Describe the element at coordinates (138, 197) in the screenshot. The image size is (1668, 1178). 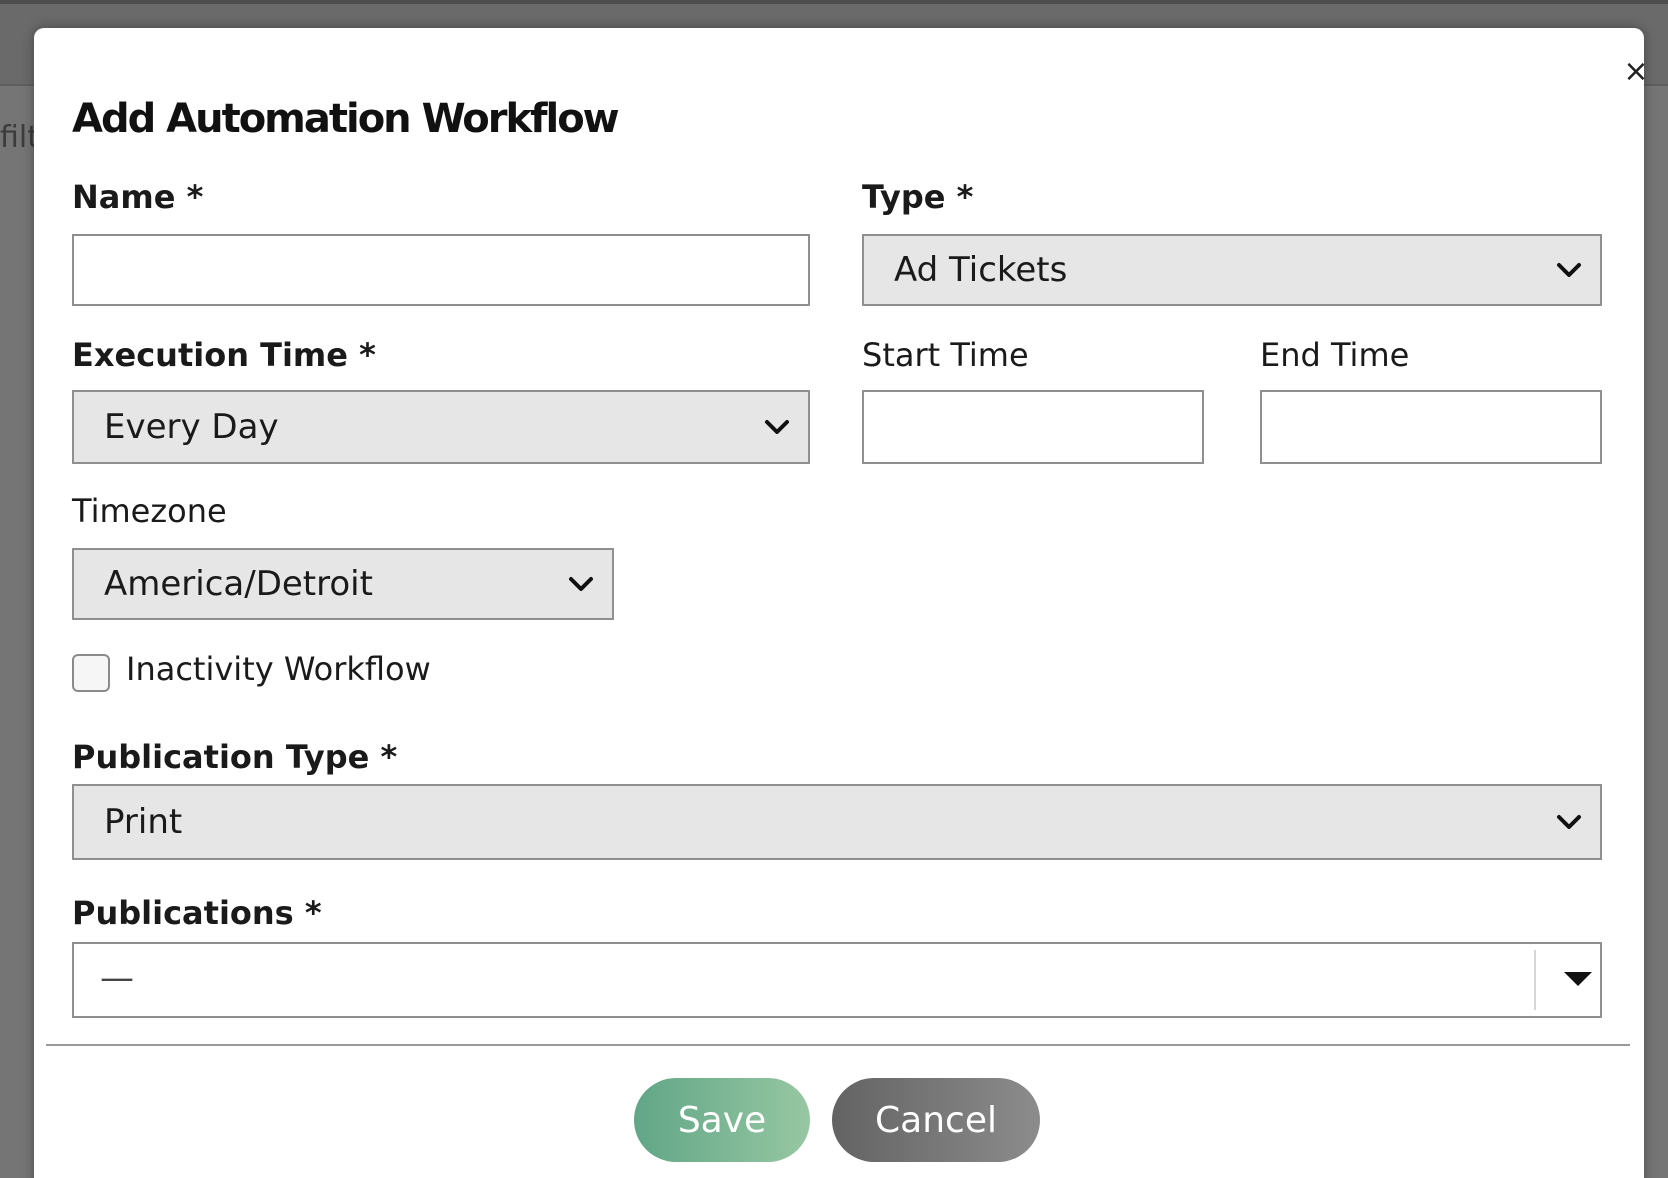
I see `name-label: Name *` at that location.